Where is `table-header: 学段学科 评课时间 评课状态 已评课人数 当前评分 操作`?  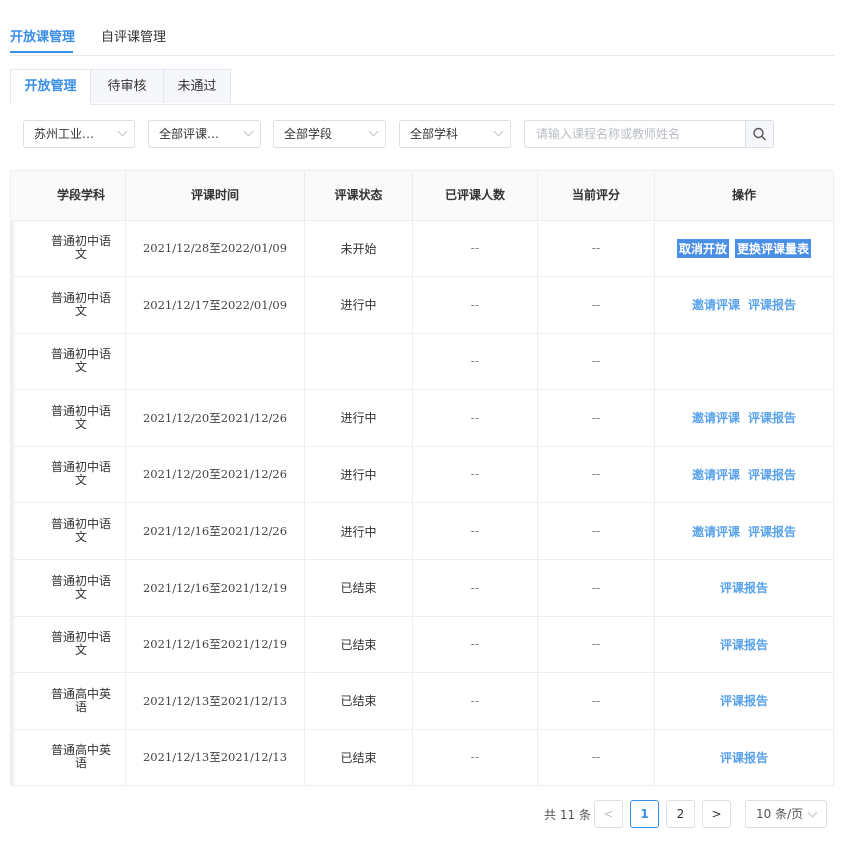
table-header: 学段学科 评课时间 评课状态 已评课人数 当前评分 操作 is located at coordinates (422, 196).